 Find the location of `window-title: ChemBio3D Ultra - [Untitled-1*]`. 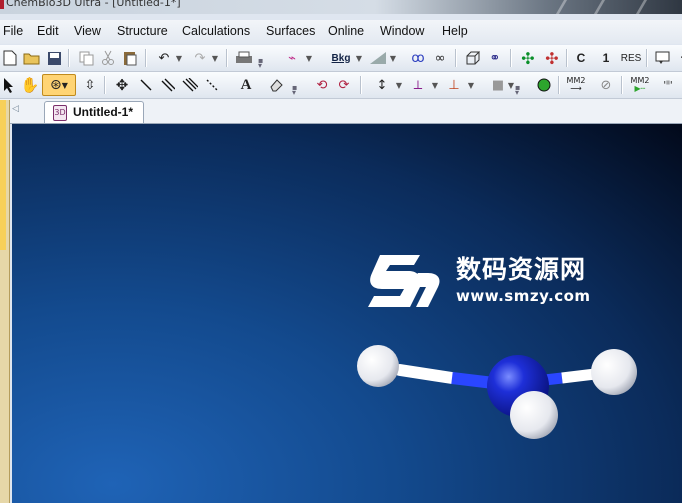

window-title: ChemBio3D Ultra - [Untitled-1*] is located at coordinates (93, 4).